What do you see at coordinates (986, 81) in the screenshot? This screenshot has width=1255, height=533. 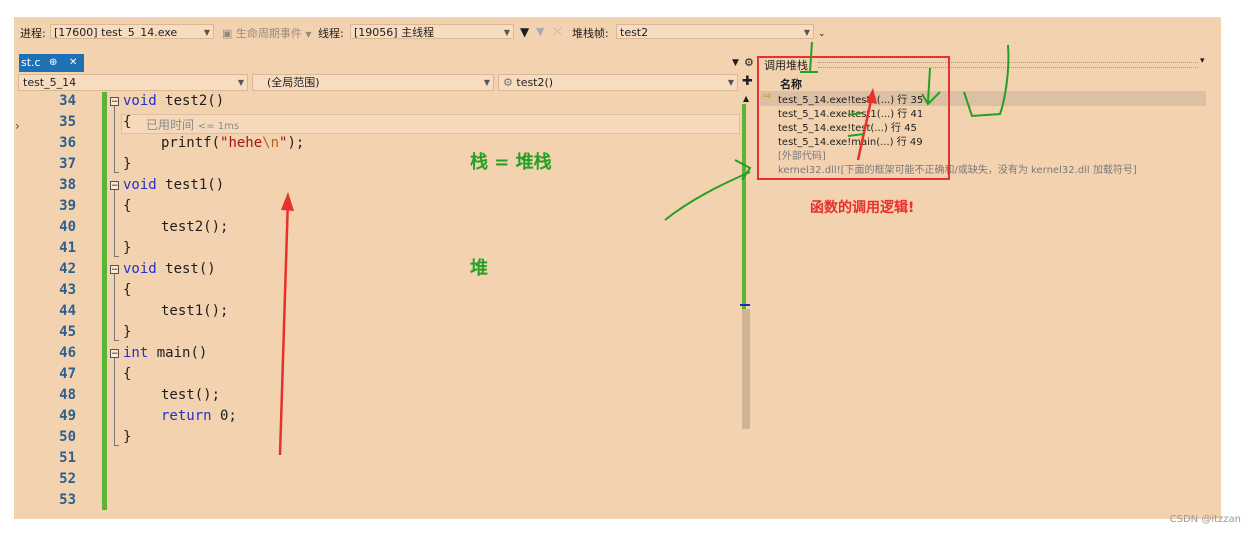 I see `green-check-stroke` at bounding box center [986, 81].